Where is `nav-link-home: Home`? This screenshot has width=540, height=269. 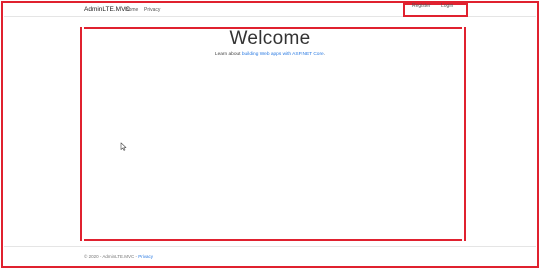
nav-link-home: Home is located at coordinates (131, 10).